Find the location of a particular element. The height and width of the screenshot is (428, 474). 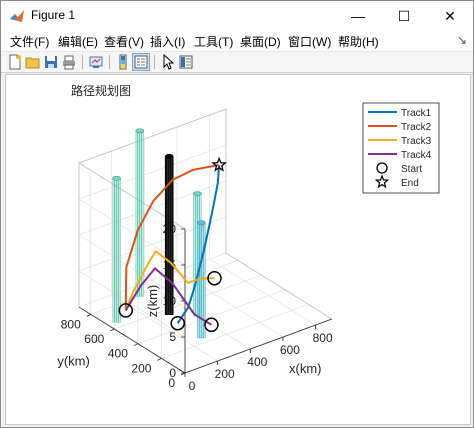

menu-help: 帮助(H) is located at coordinates (358, 41).